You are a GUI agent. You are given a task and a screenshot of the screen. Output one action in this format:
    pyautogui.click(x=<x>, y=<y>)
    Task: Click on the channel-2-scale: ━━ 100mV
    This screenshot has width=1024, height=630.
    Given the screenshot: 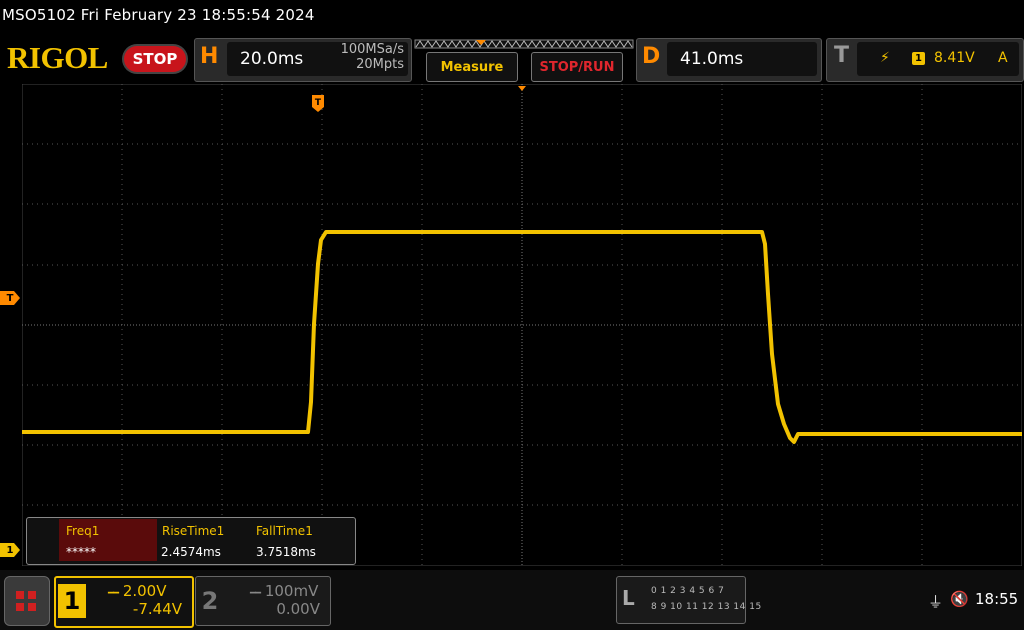 What is the action you would take?
    pyautogui.click(x=284, y=591)
    